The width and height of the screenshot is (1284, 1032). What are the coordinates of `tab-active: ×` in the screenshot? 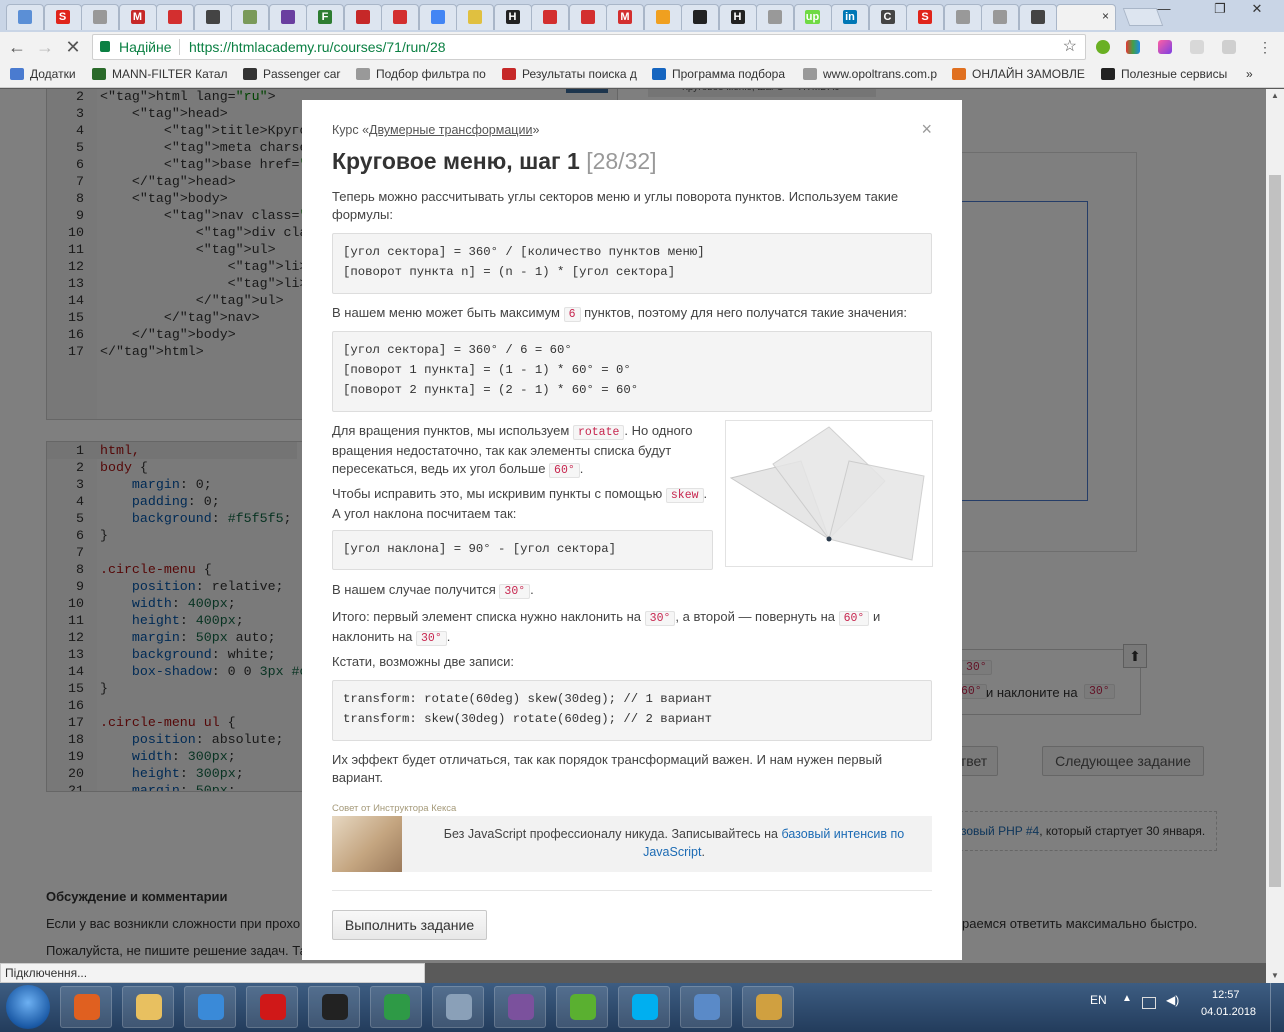 It's located at (1086, 17).